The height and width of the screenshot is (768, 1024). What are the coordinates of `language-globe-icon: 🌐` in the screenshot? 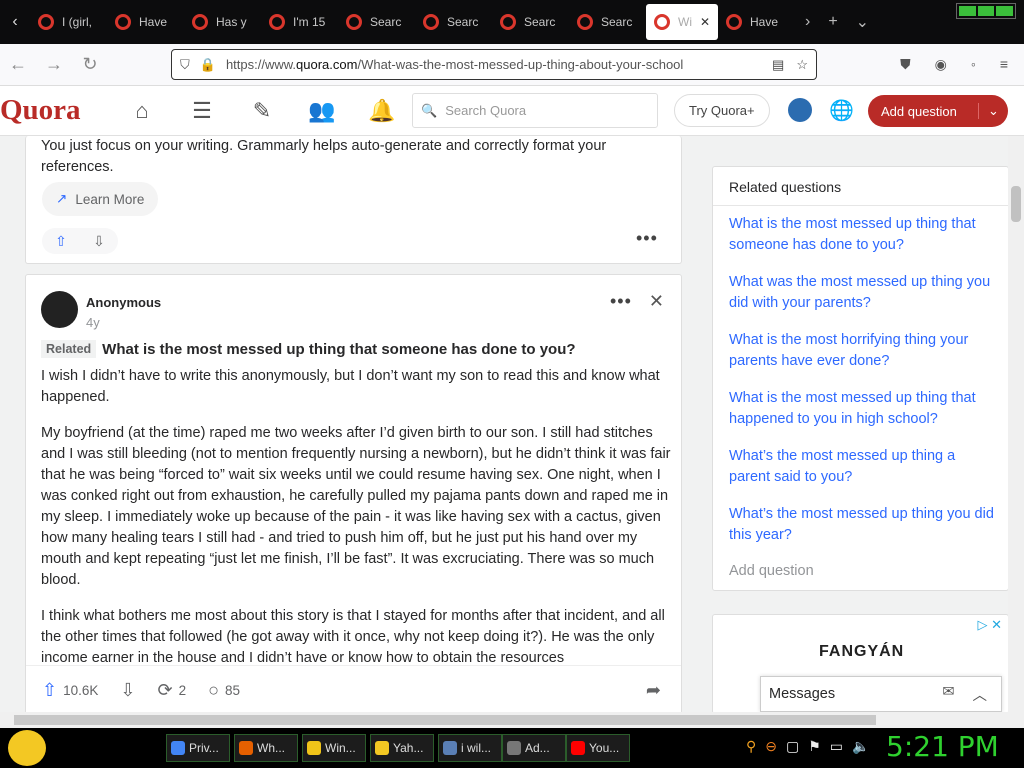 It's located at (841, 110).